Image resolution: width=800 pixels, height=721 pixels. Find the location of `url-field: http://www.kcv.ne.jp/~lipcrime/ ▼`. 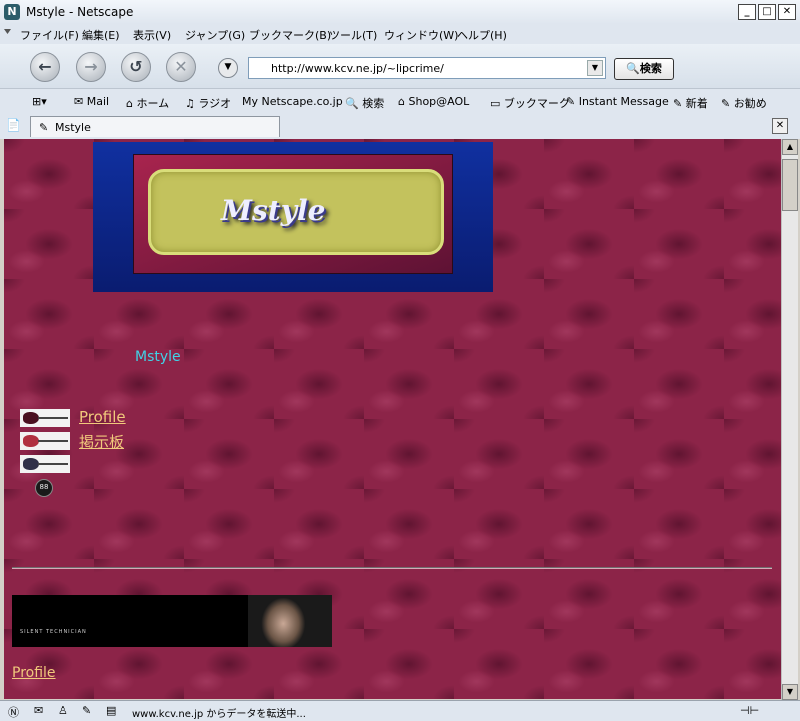

url-field: http://www.kcv.ne.jp/~lipcrime/ ▼ is located at coordinates (427, 68).